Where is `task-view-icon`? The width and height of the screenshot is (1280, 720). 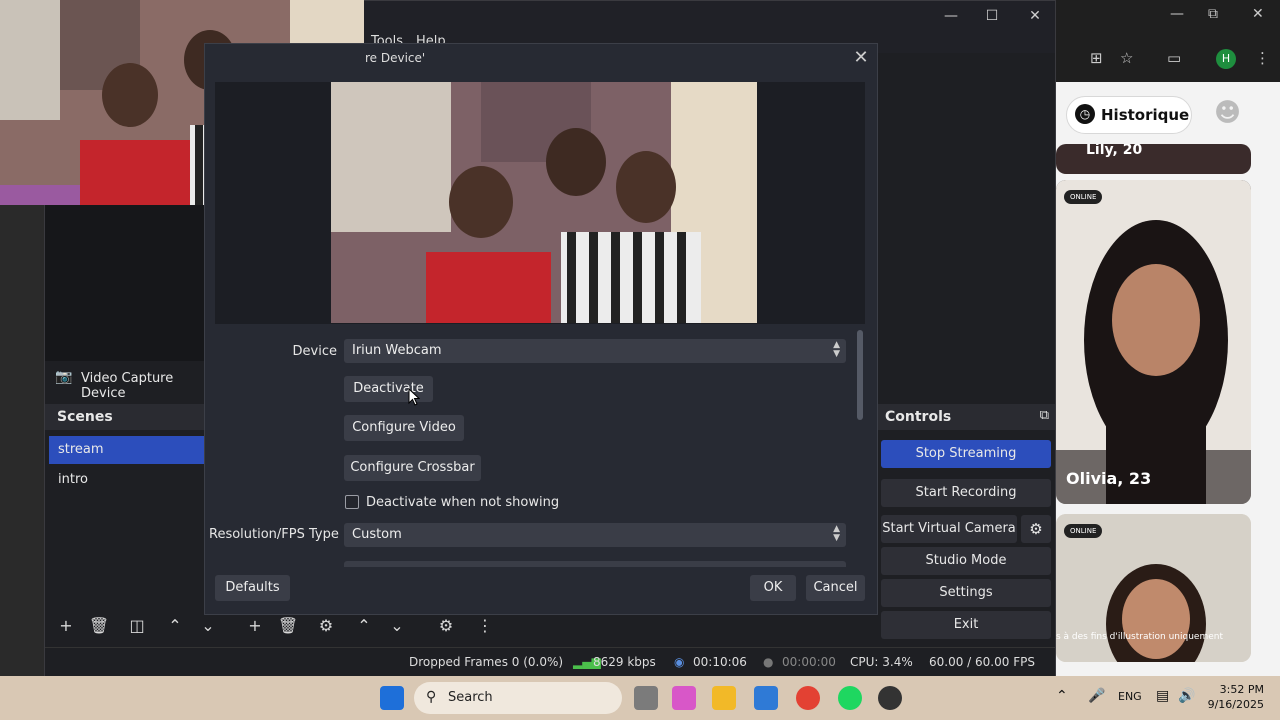 task-view-icon is located at coordinates (646, 698).